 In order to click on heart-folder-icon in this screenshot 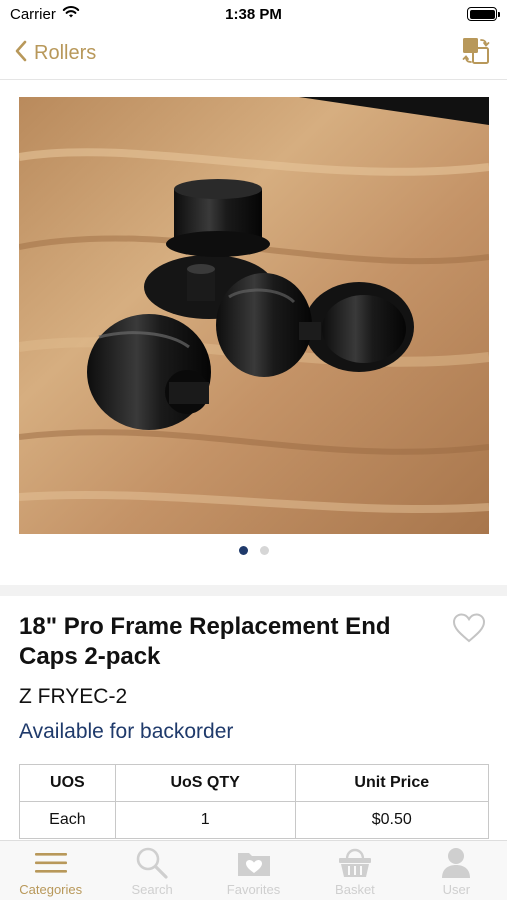, I will do `click(254, 863)`.